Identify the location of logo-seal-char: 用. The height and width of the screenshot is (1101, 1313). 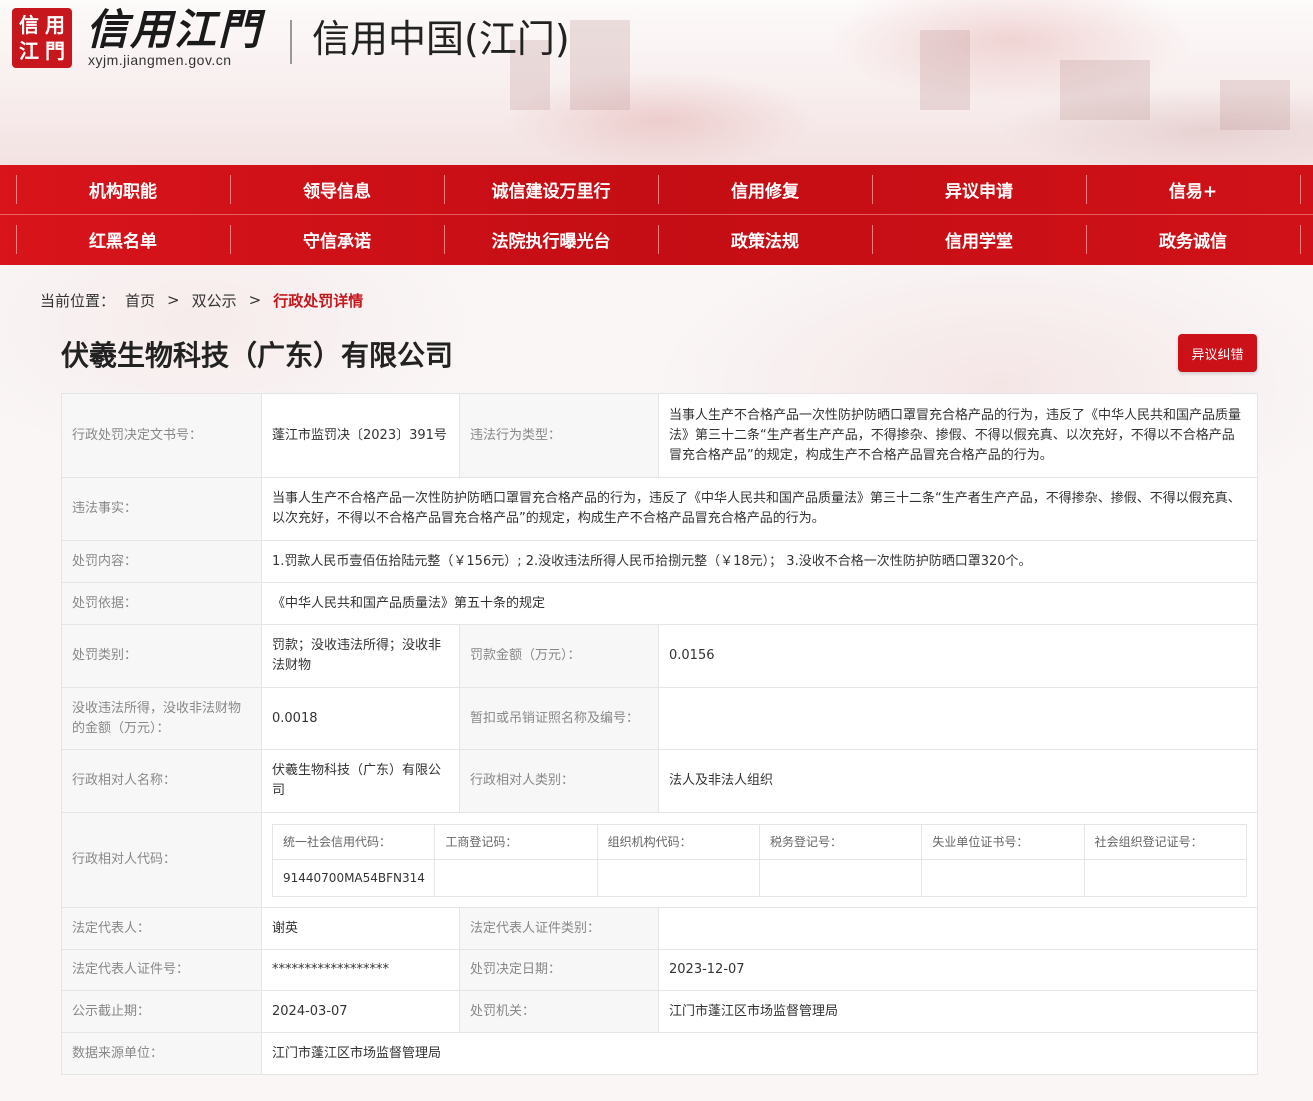
(55, 25).